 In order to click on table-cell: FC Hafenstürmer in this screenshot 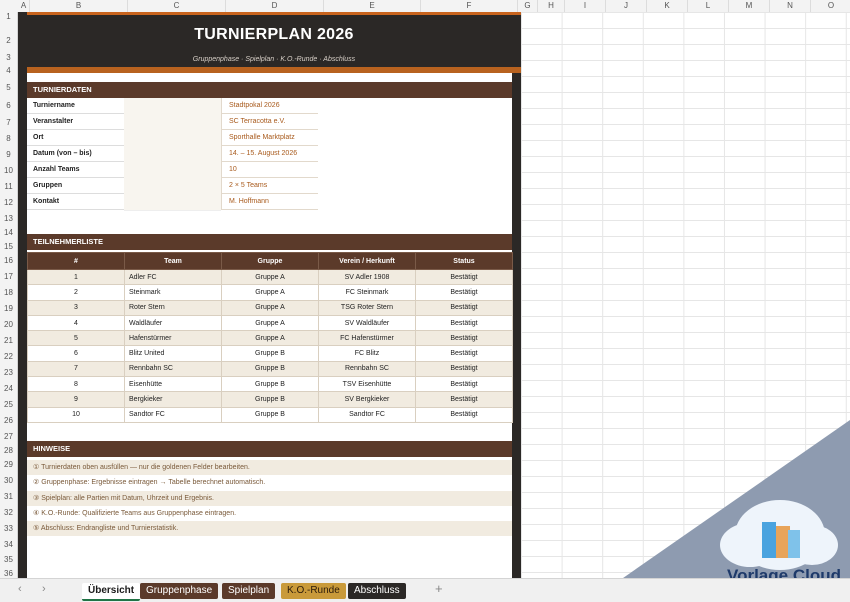, I will do `click(367, 338)`.